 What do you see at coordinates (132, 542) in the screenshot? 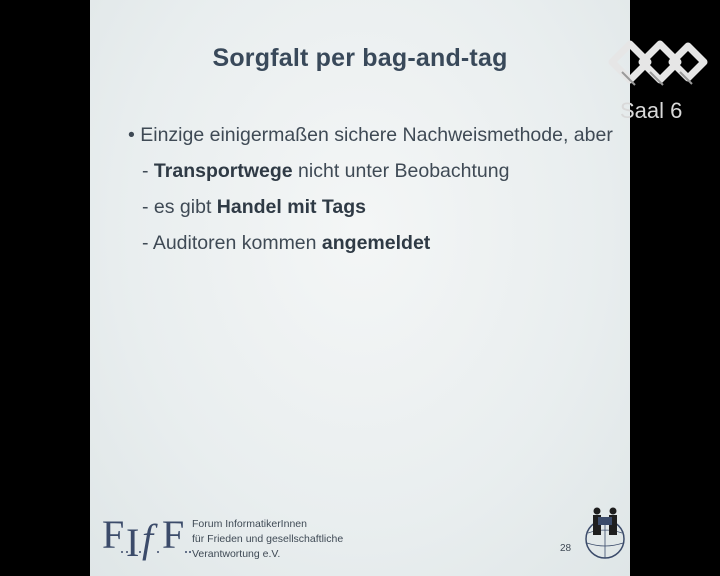
I see `svg-text: I` at bounding box center [132, 542].